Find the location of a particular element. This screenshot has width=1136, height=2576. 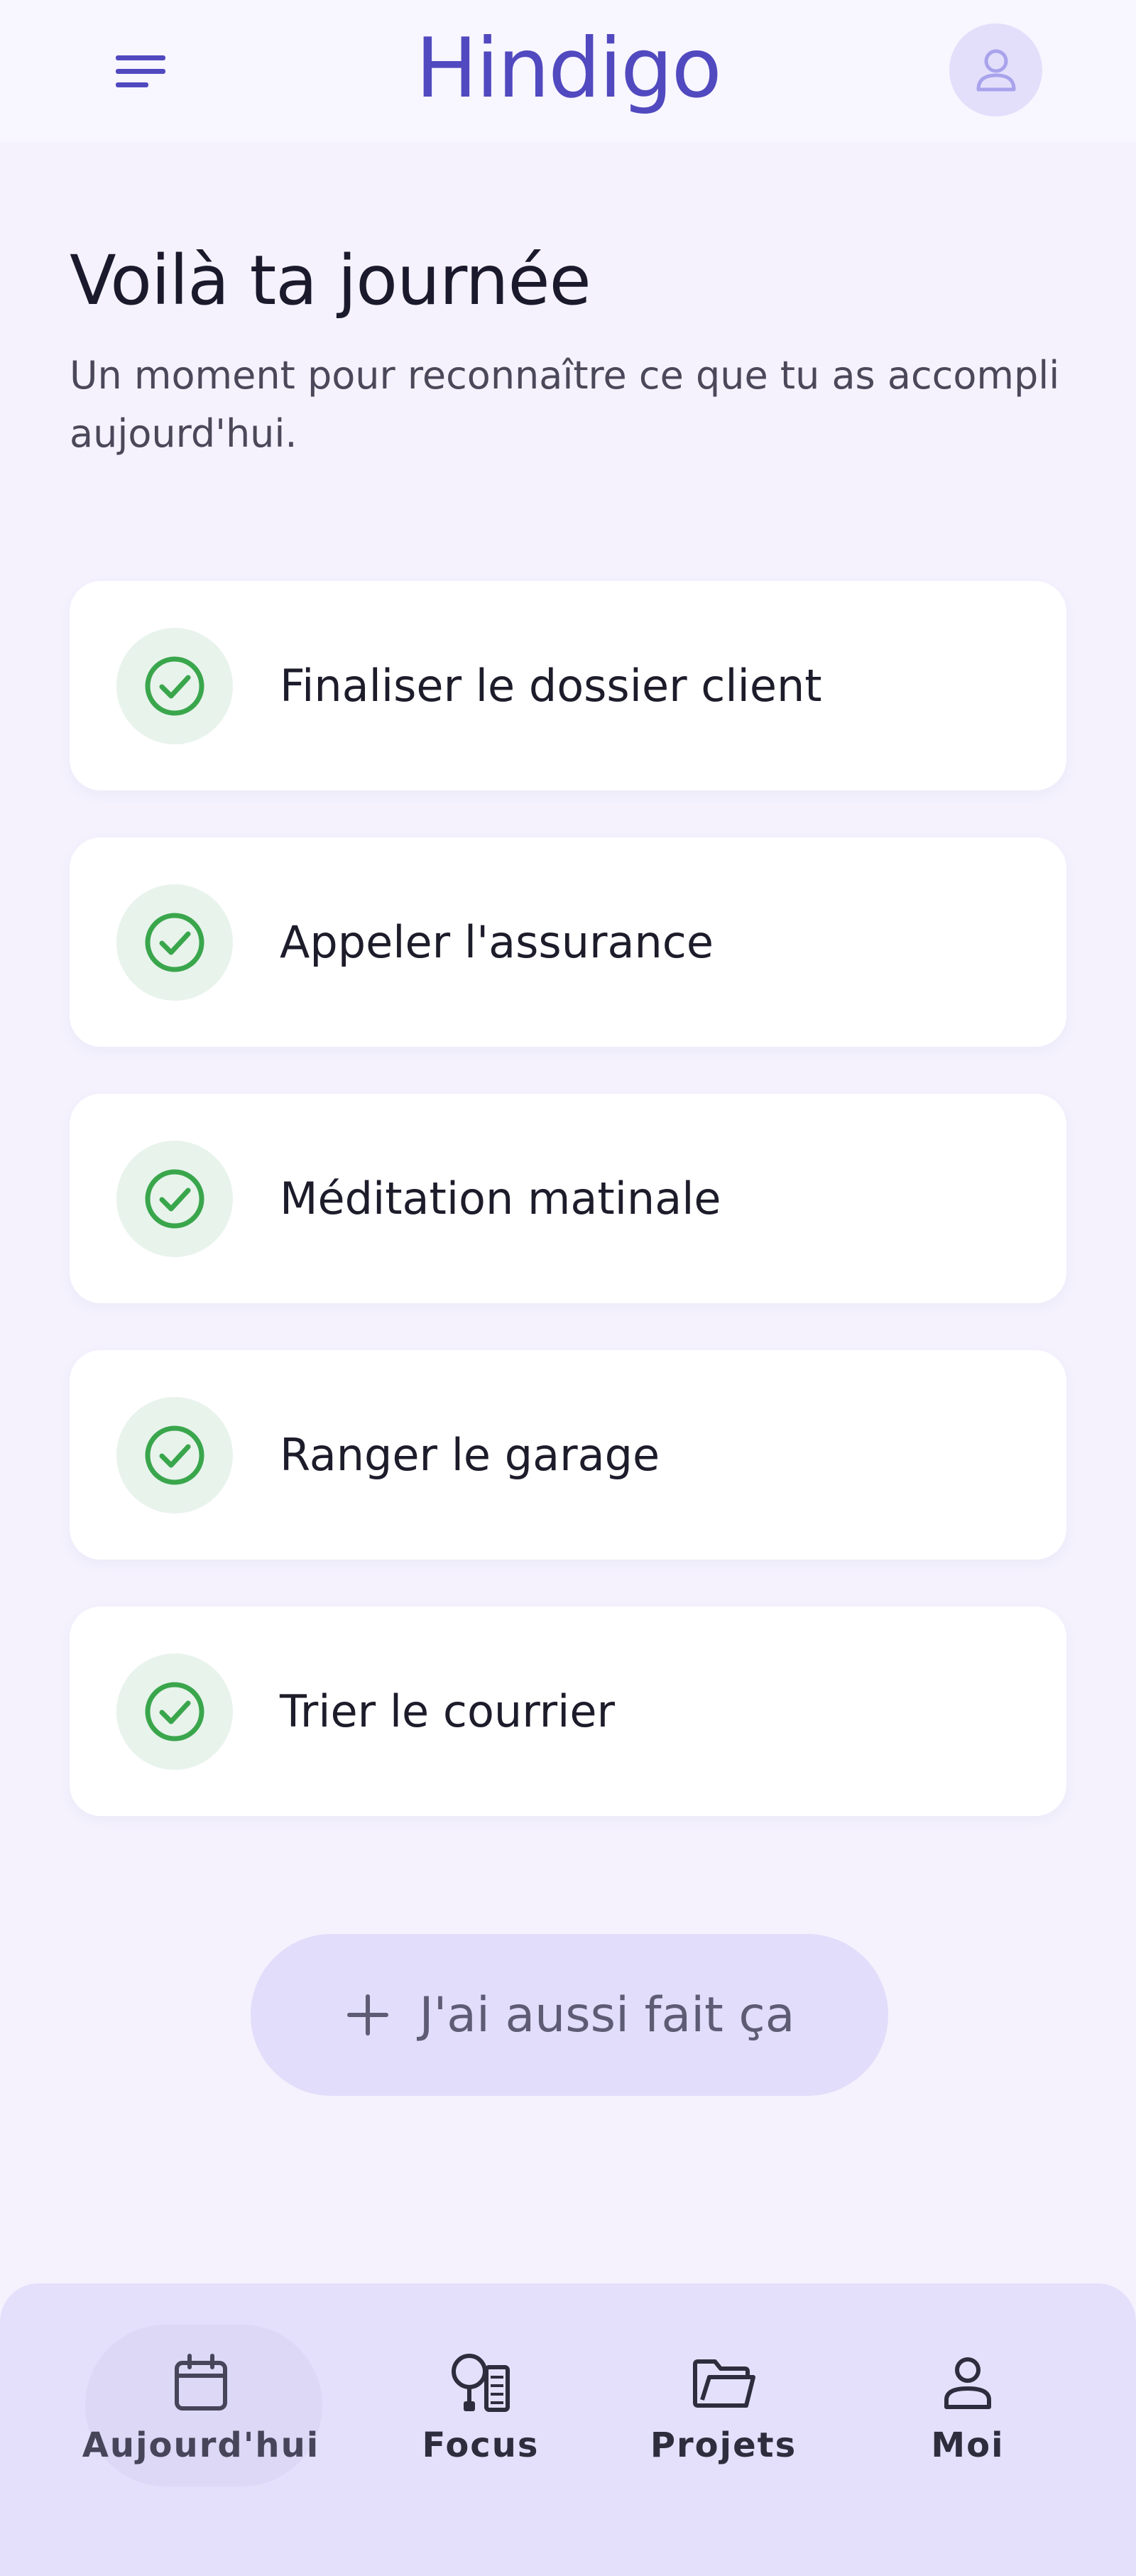

add-extra-task-button: J'ai aussi fait ça is located at coordinates (569, 2015).